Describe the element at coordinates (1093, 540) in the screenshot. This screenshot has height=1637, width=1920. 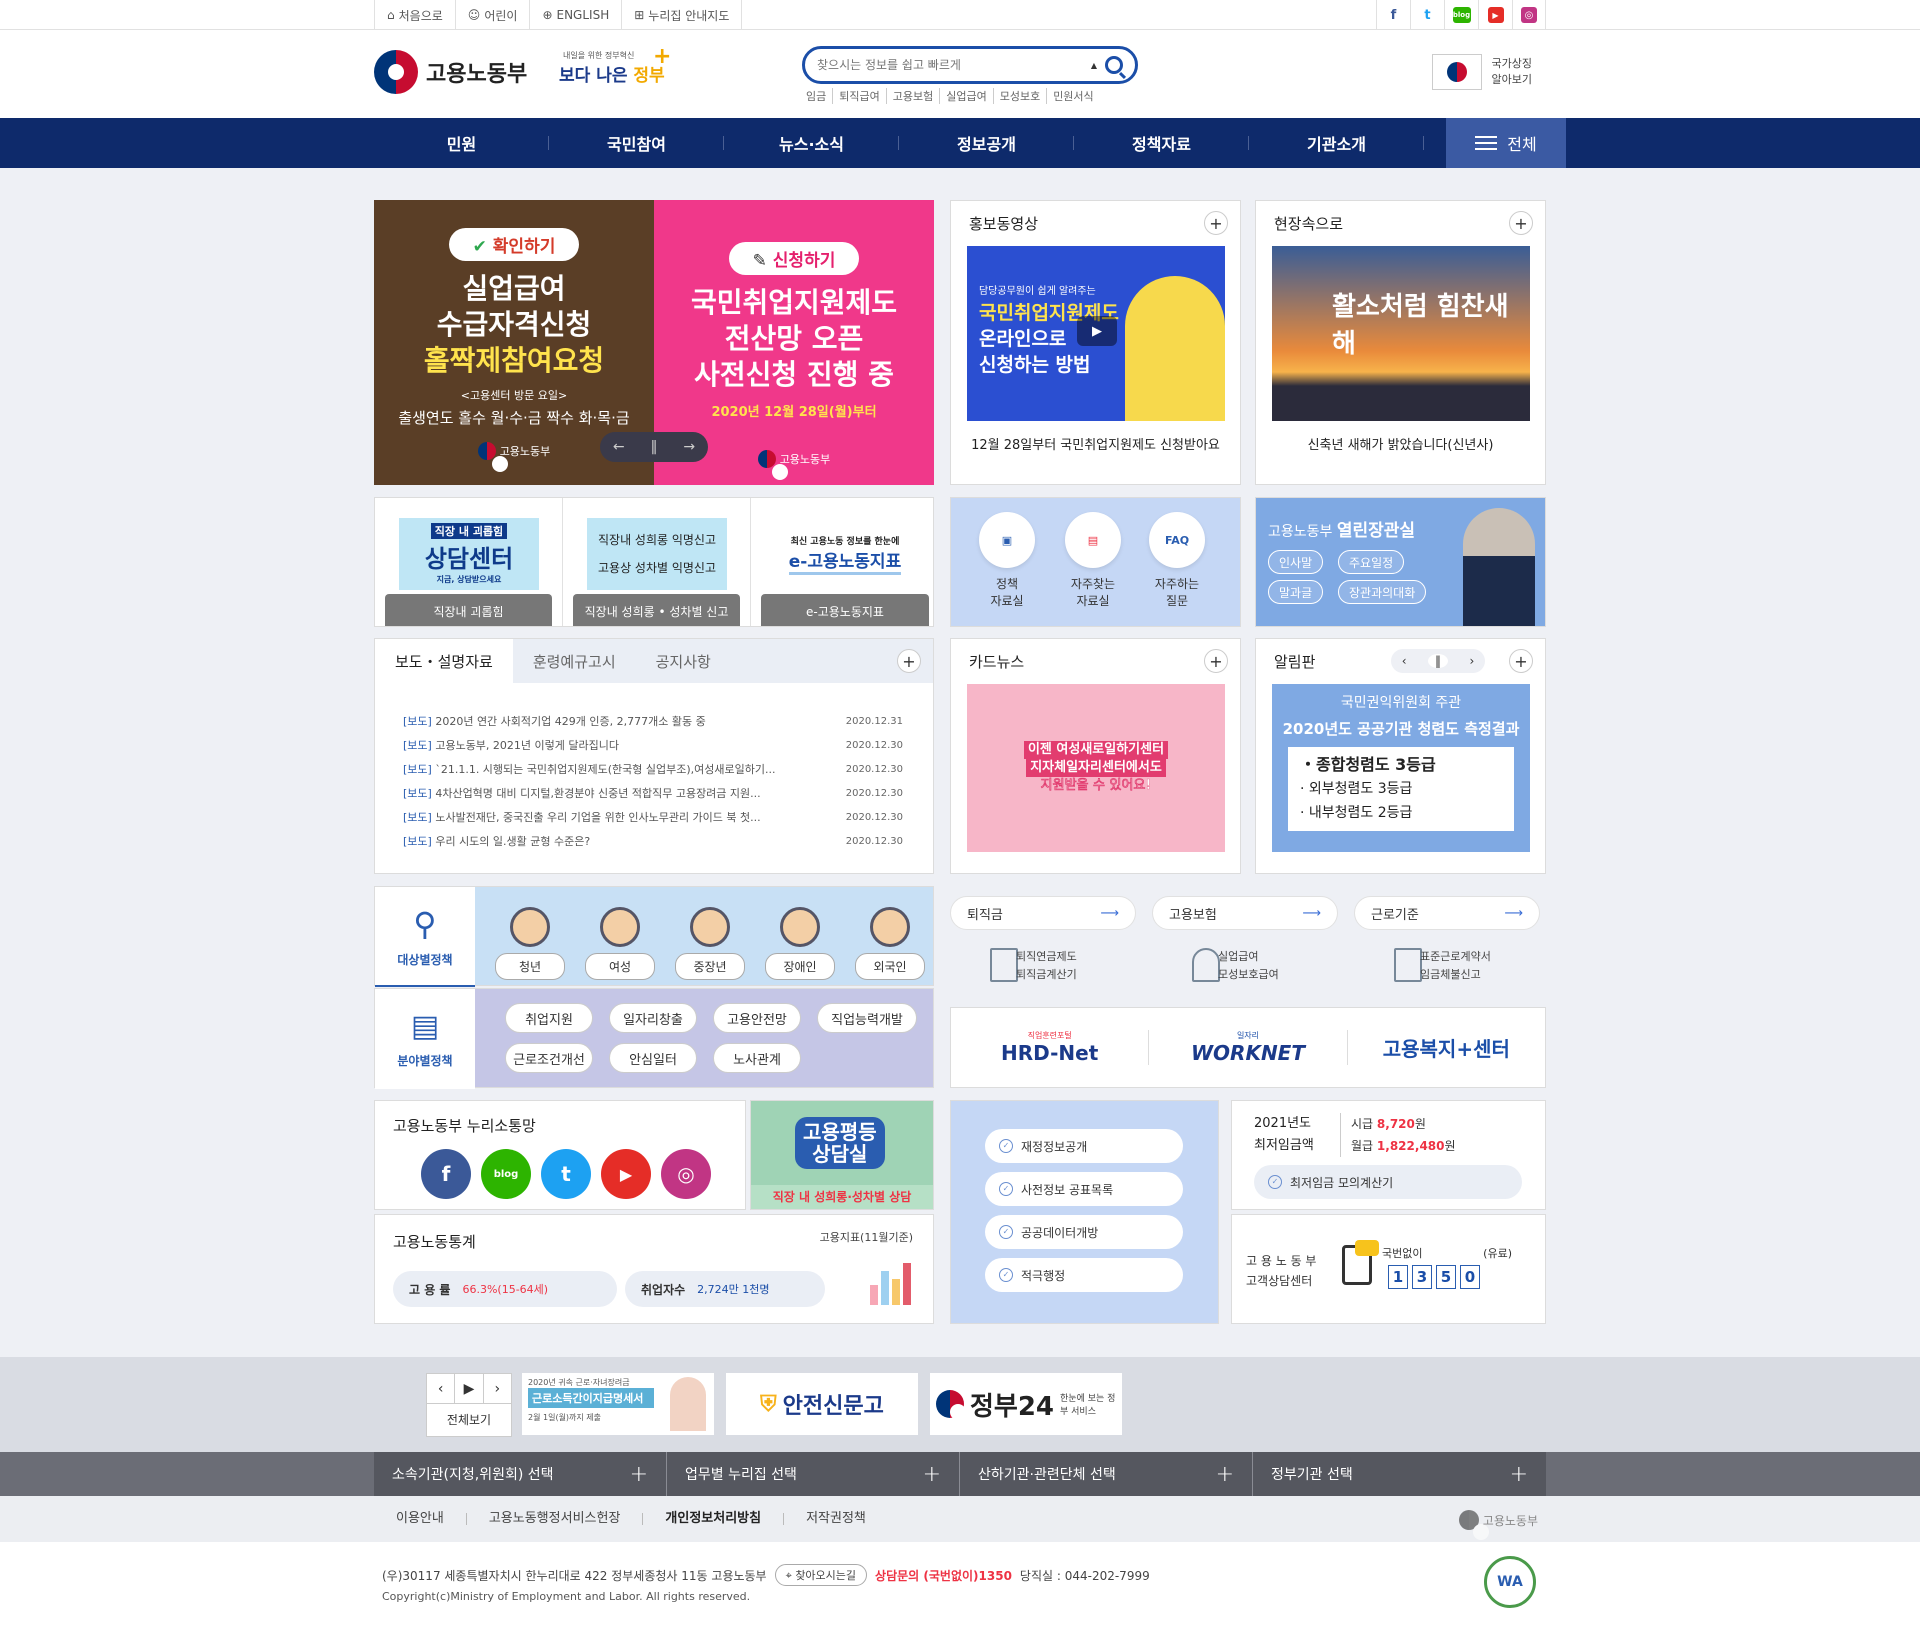
I see `frequent-archive-icon: ▤` at that location.